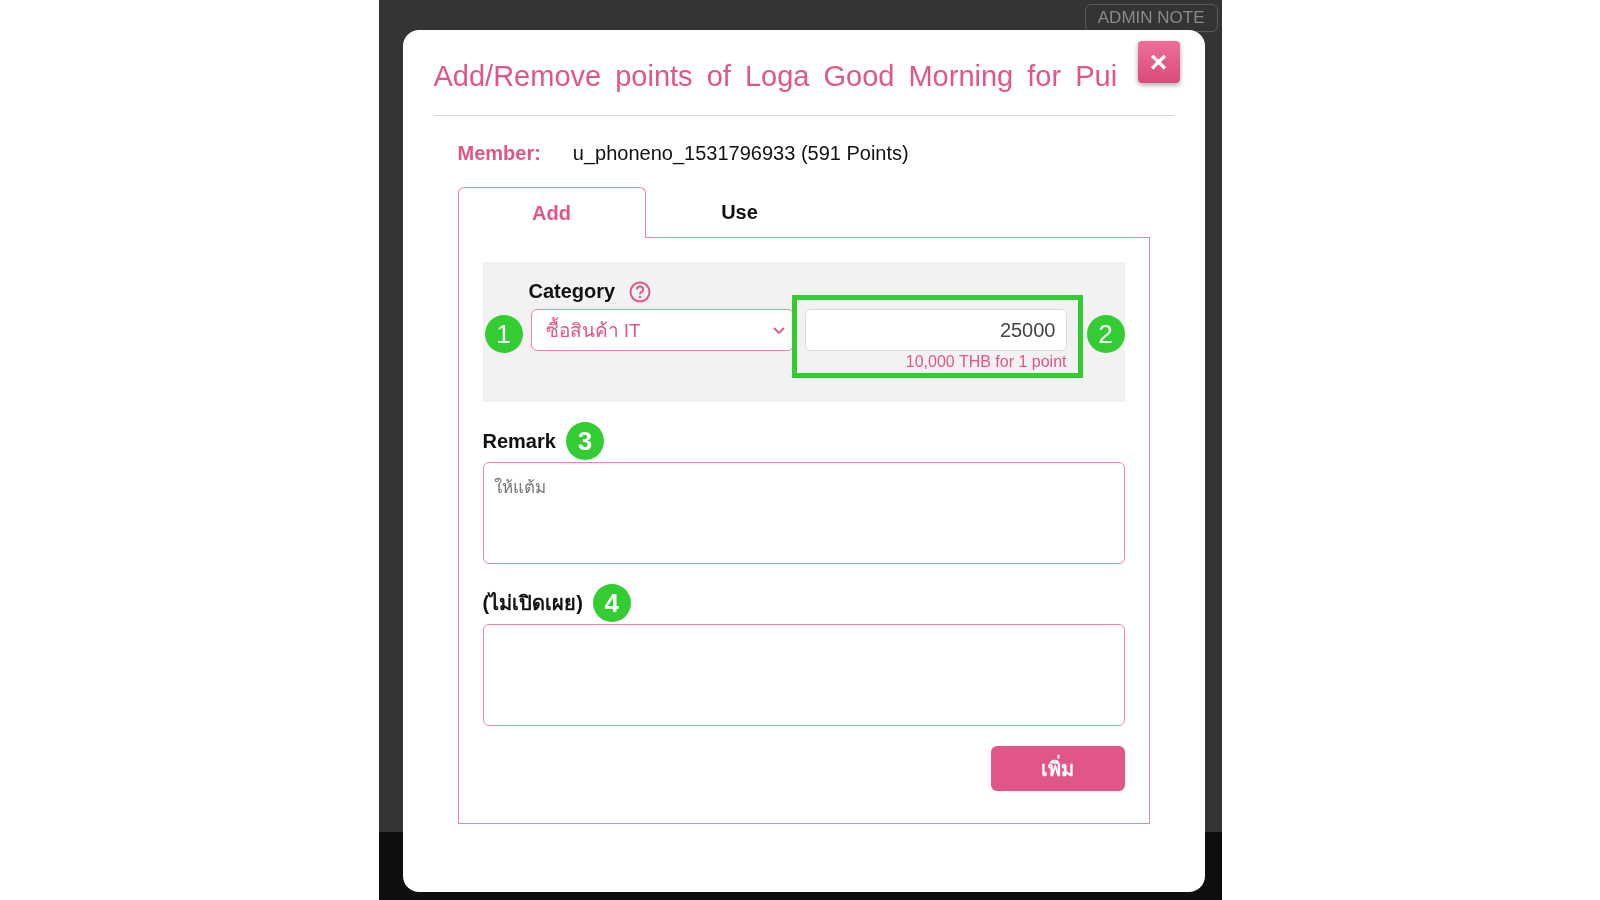  What do you see at coordinates (532, 603) in the screenshot?
I see `private-note-label: (ไม่เปิดเผย)` at bounding box center [532, 603].